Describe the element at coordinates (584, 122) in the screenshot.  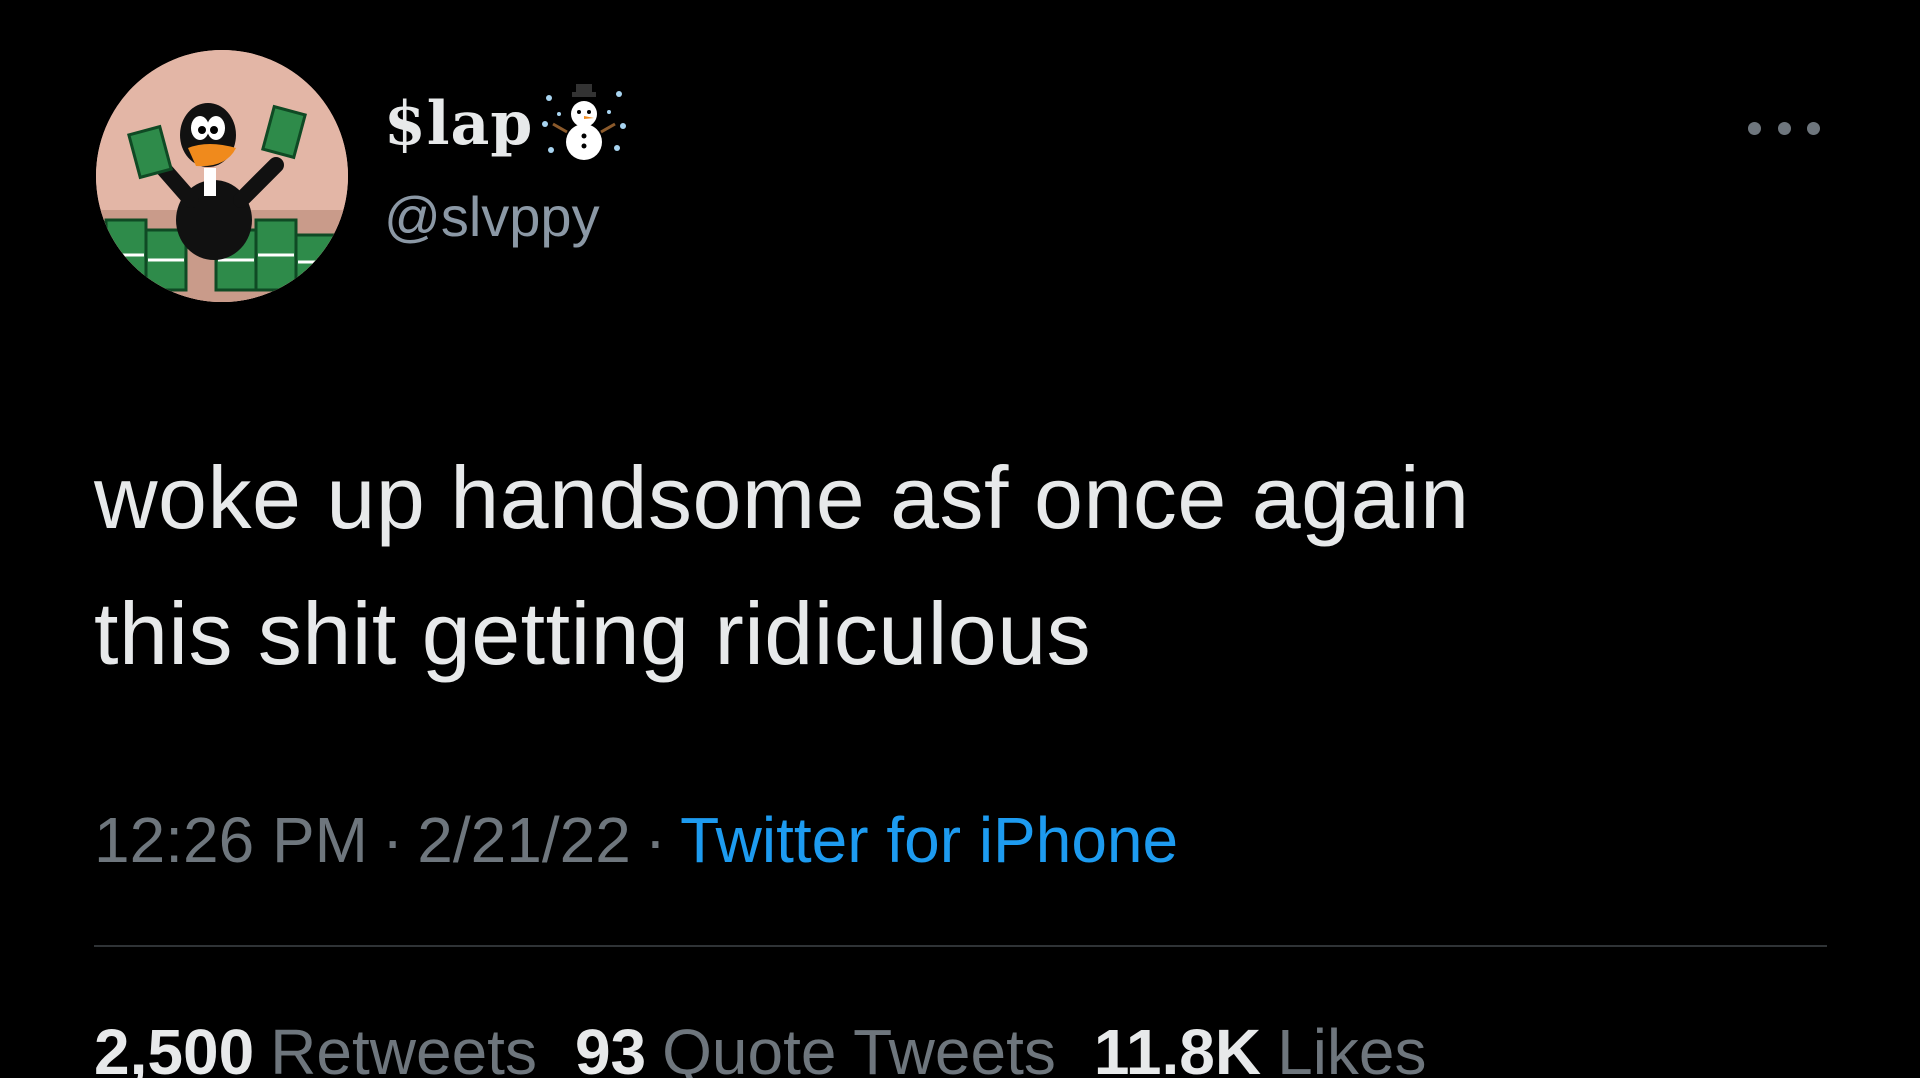
I see `snowman-icon` at that location.